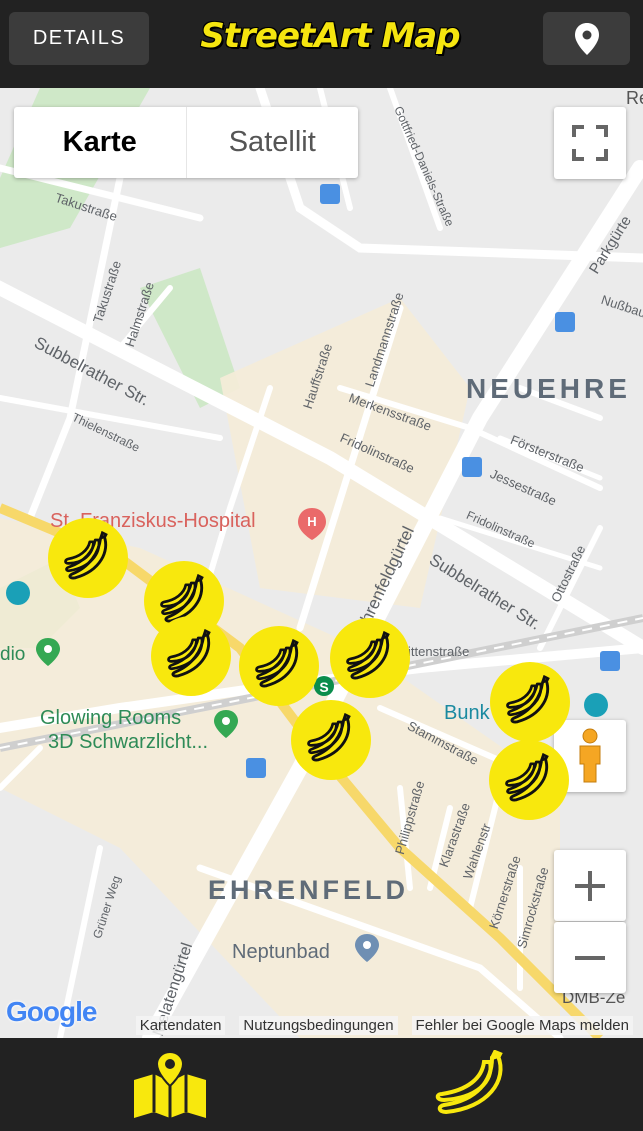 The image size is (643, 1131). I want to click on plus-icon, so click(590, 885).